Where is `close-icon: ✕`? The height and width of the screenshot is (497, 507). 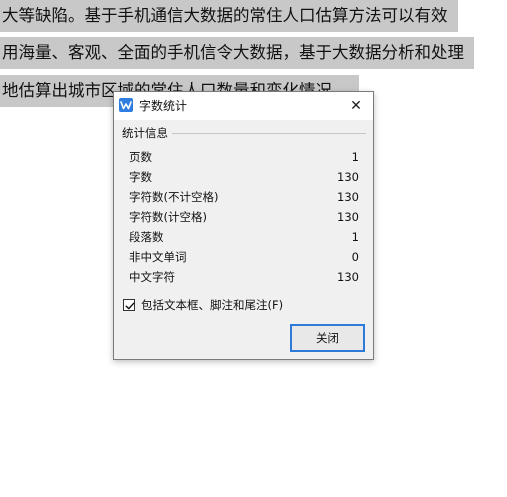
close-icon: ✕ is located at coordinates (356, 106).